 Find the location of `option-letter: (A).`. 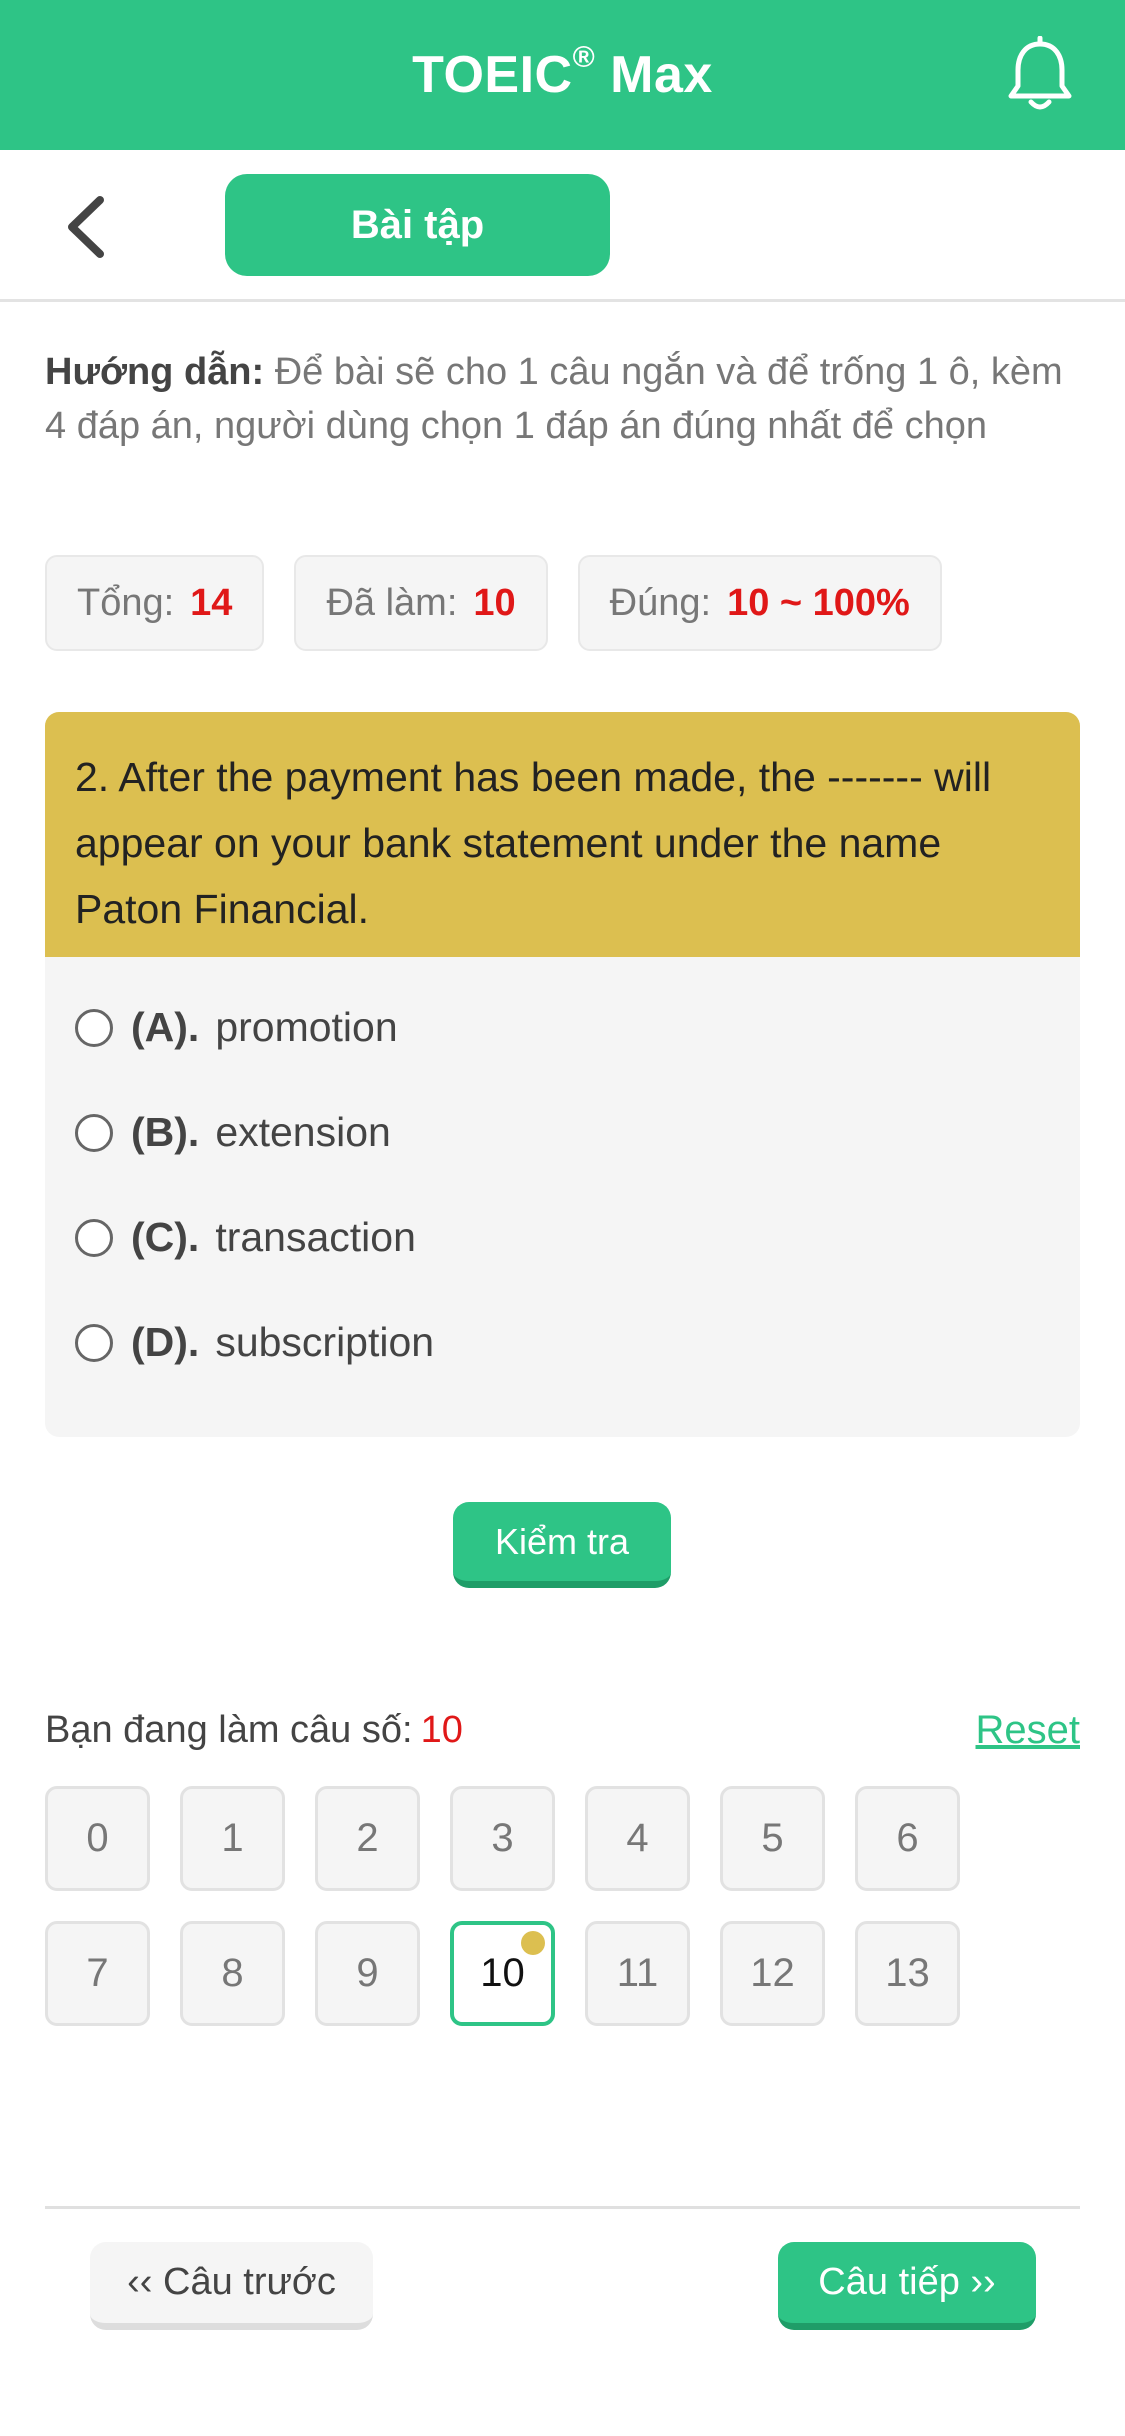

option-letter: (A). is located at coordinates (165, 1027).